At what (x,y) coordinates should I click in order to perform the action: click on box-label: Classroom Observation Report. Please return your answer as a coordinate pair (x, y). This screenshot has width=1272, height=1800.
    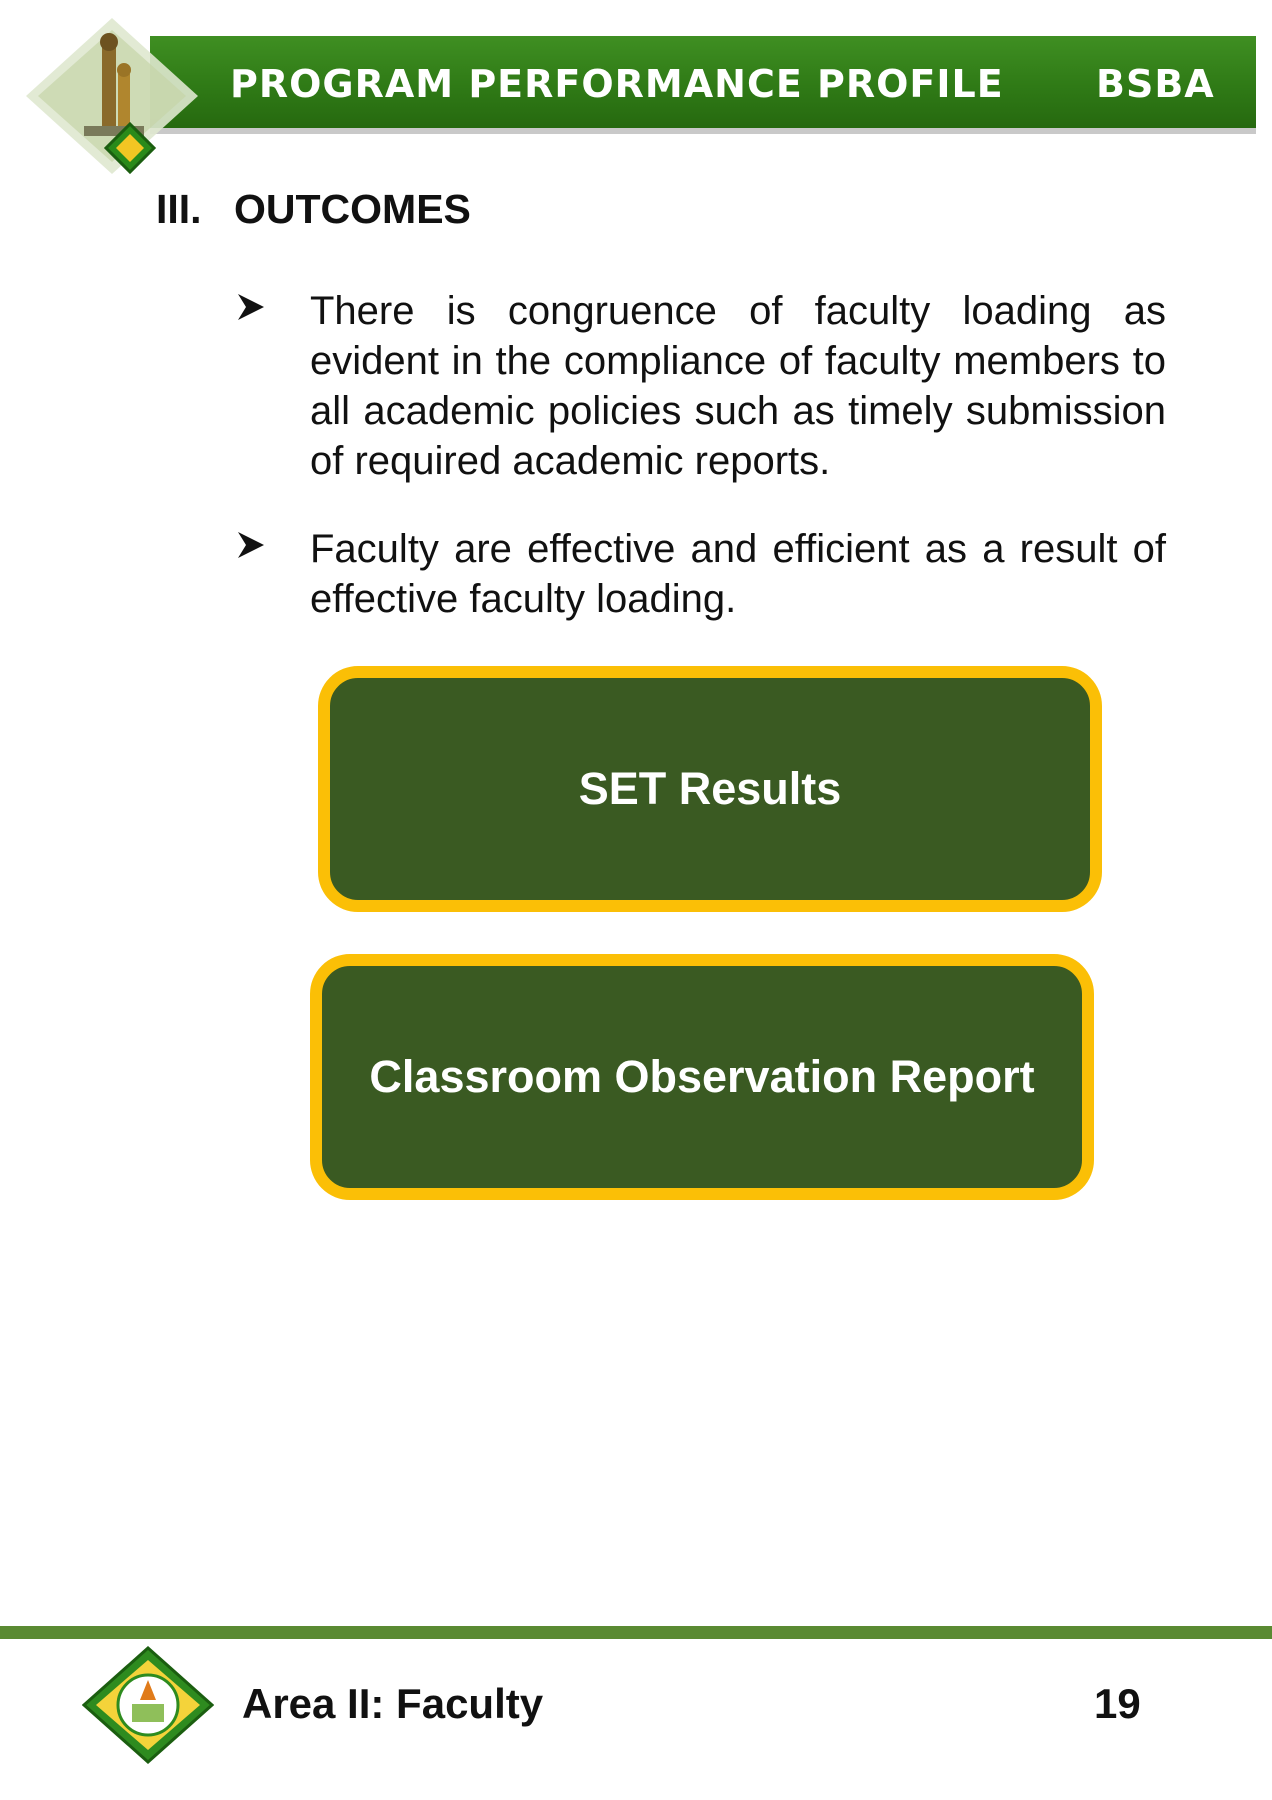
    Looking at the image, I should click on (702, 1076).